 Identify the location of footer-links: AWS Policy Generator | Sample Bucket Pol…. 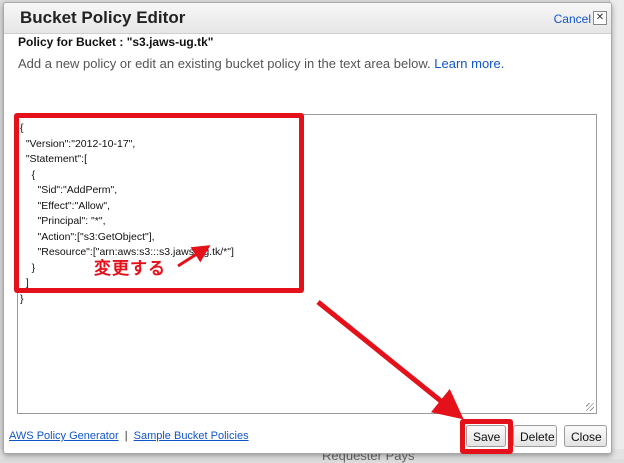
(129, 436).